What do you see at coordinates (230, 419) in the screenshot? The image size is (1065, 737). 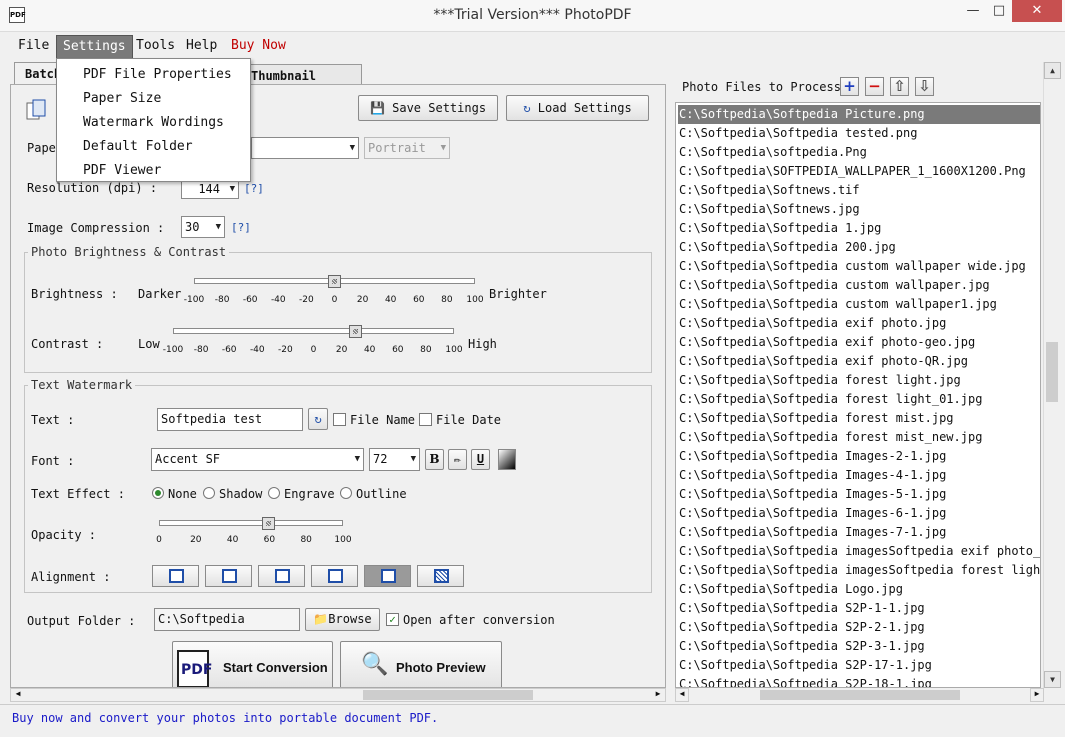 I see `watermark-text-input: Softpedia test` at bounding box center [230, 419].